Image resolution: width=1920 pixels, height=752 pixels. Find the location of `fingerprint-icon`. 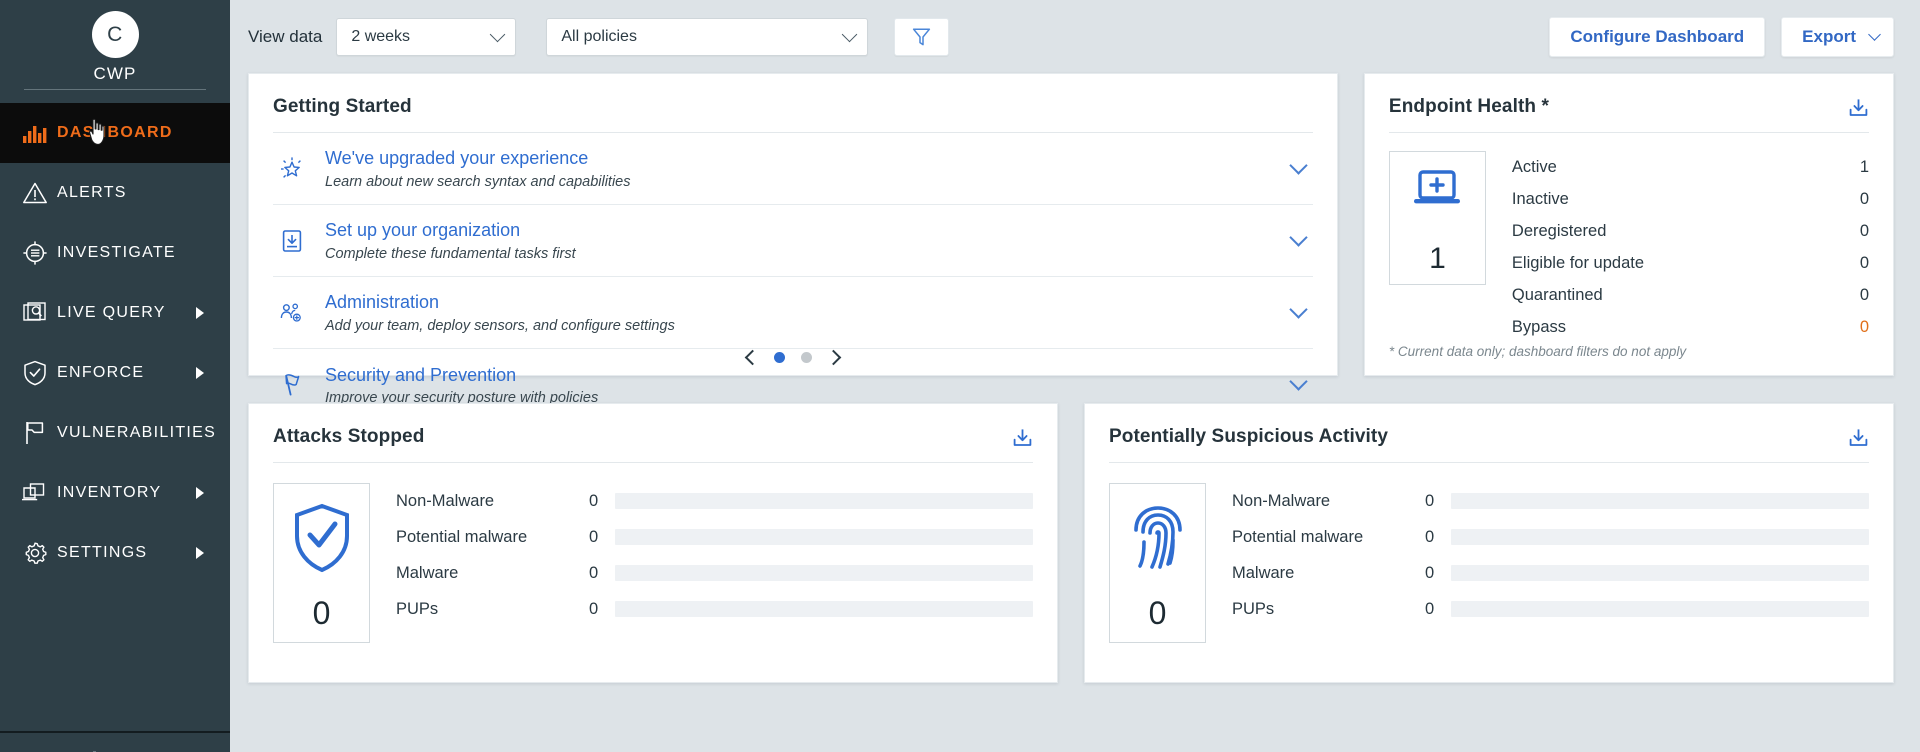

fingerprint-icon is located at coordinates (1158, 538).